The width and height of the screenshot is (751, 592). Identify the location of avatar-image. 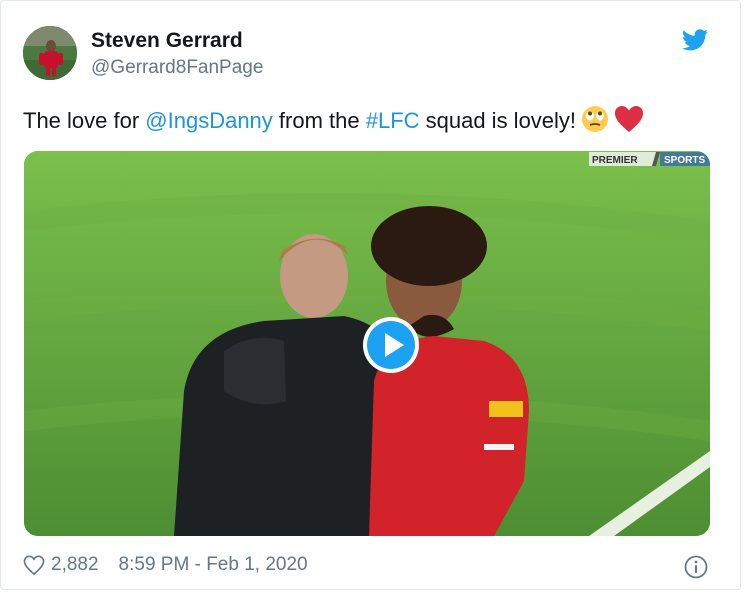
(50, 53).